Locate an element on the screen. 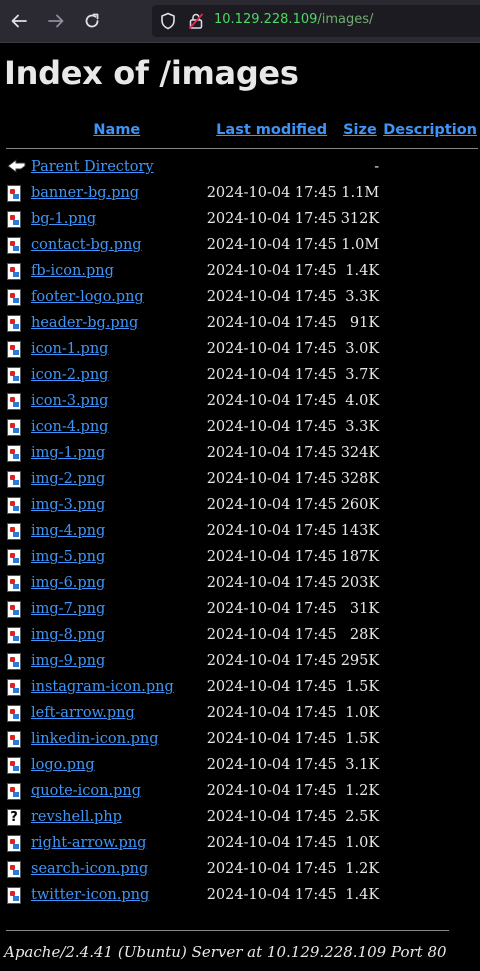 This screenshot has width=480, height=971. file-size: 2.5K is located at coordinates (362, 817).